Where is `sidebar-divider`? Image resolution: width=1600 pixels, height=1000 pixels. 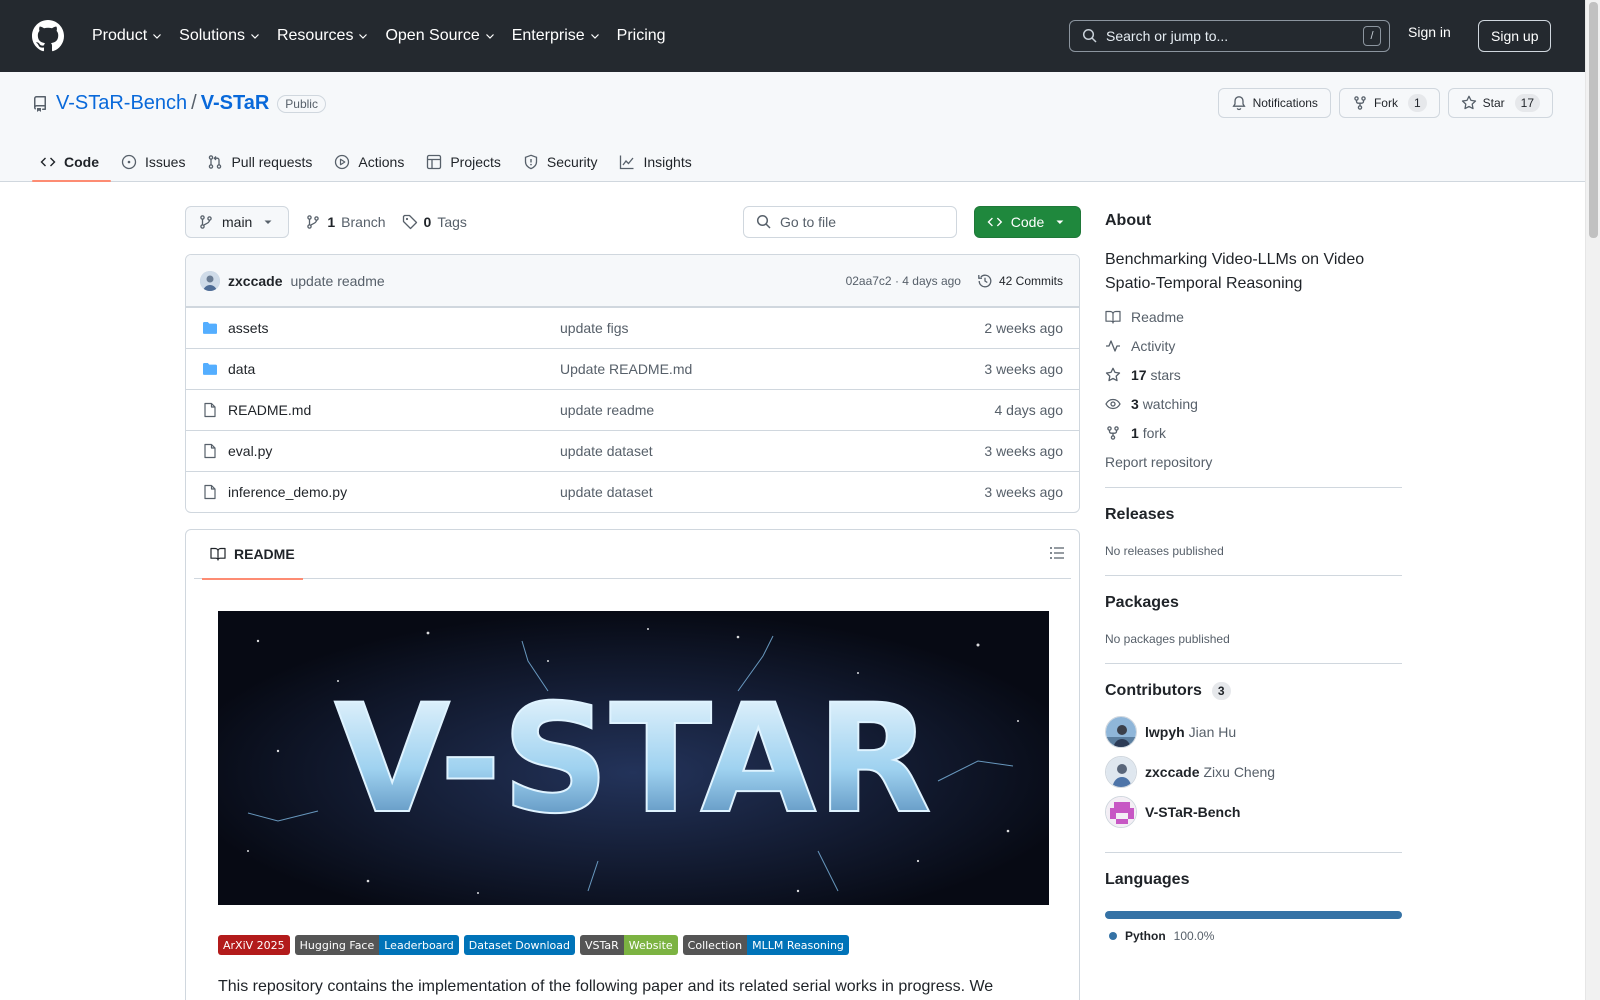 sidebar-divider is located at coordinates (1253, 852).